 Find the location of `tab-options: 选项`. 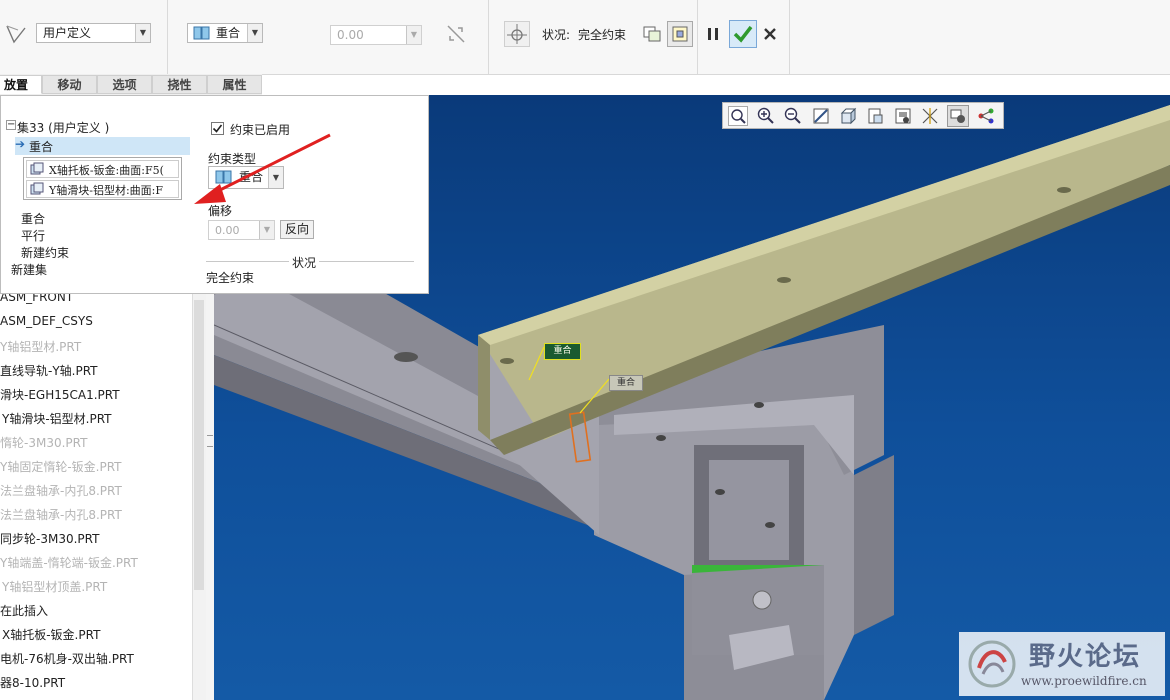

tab-options: 选项 is located at coordinates (124, 84).